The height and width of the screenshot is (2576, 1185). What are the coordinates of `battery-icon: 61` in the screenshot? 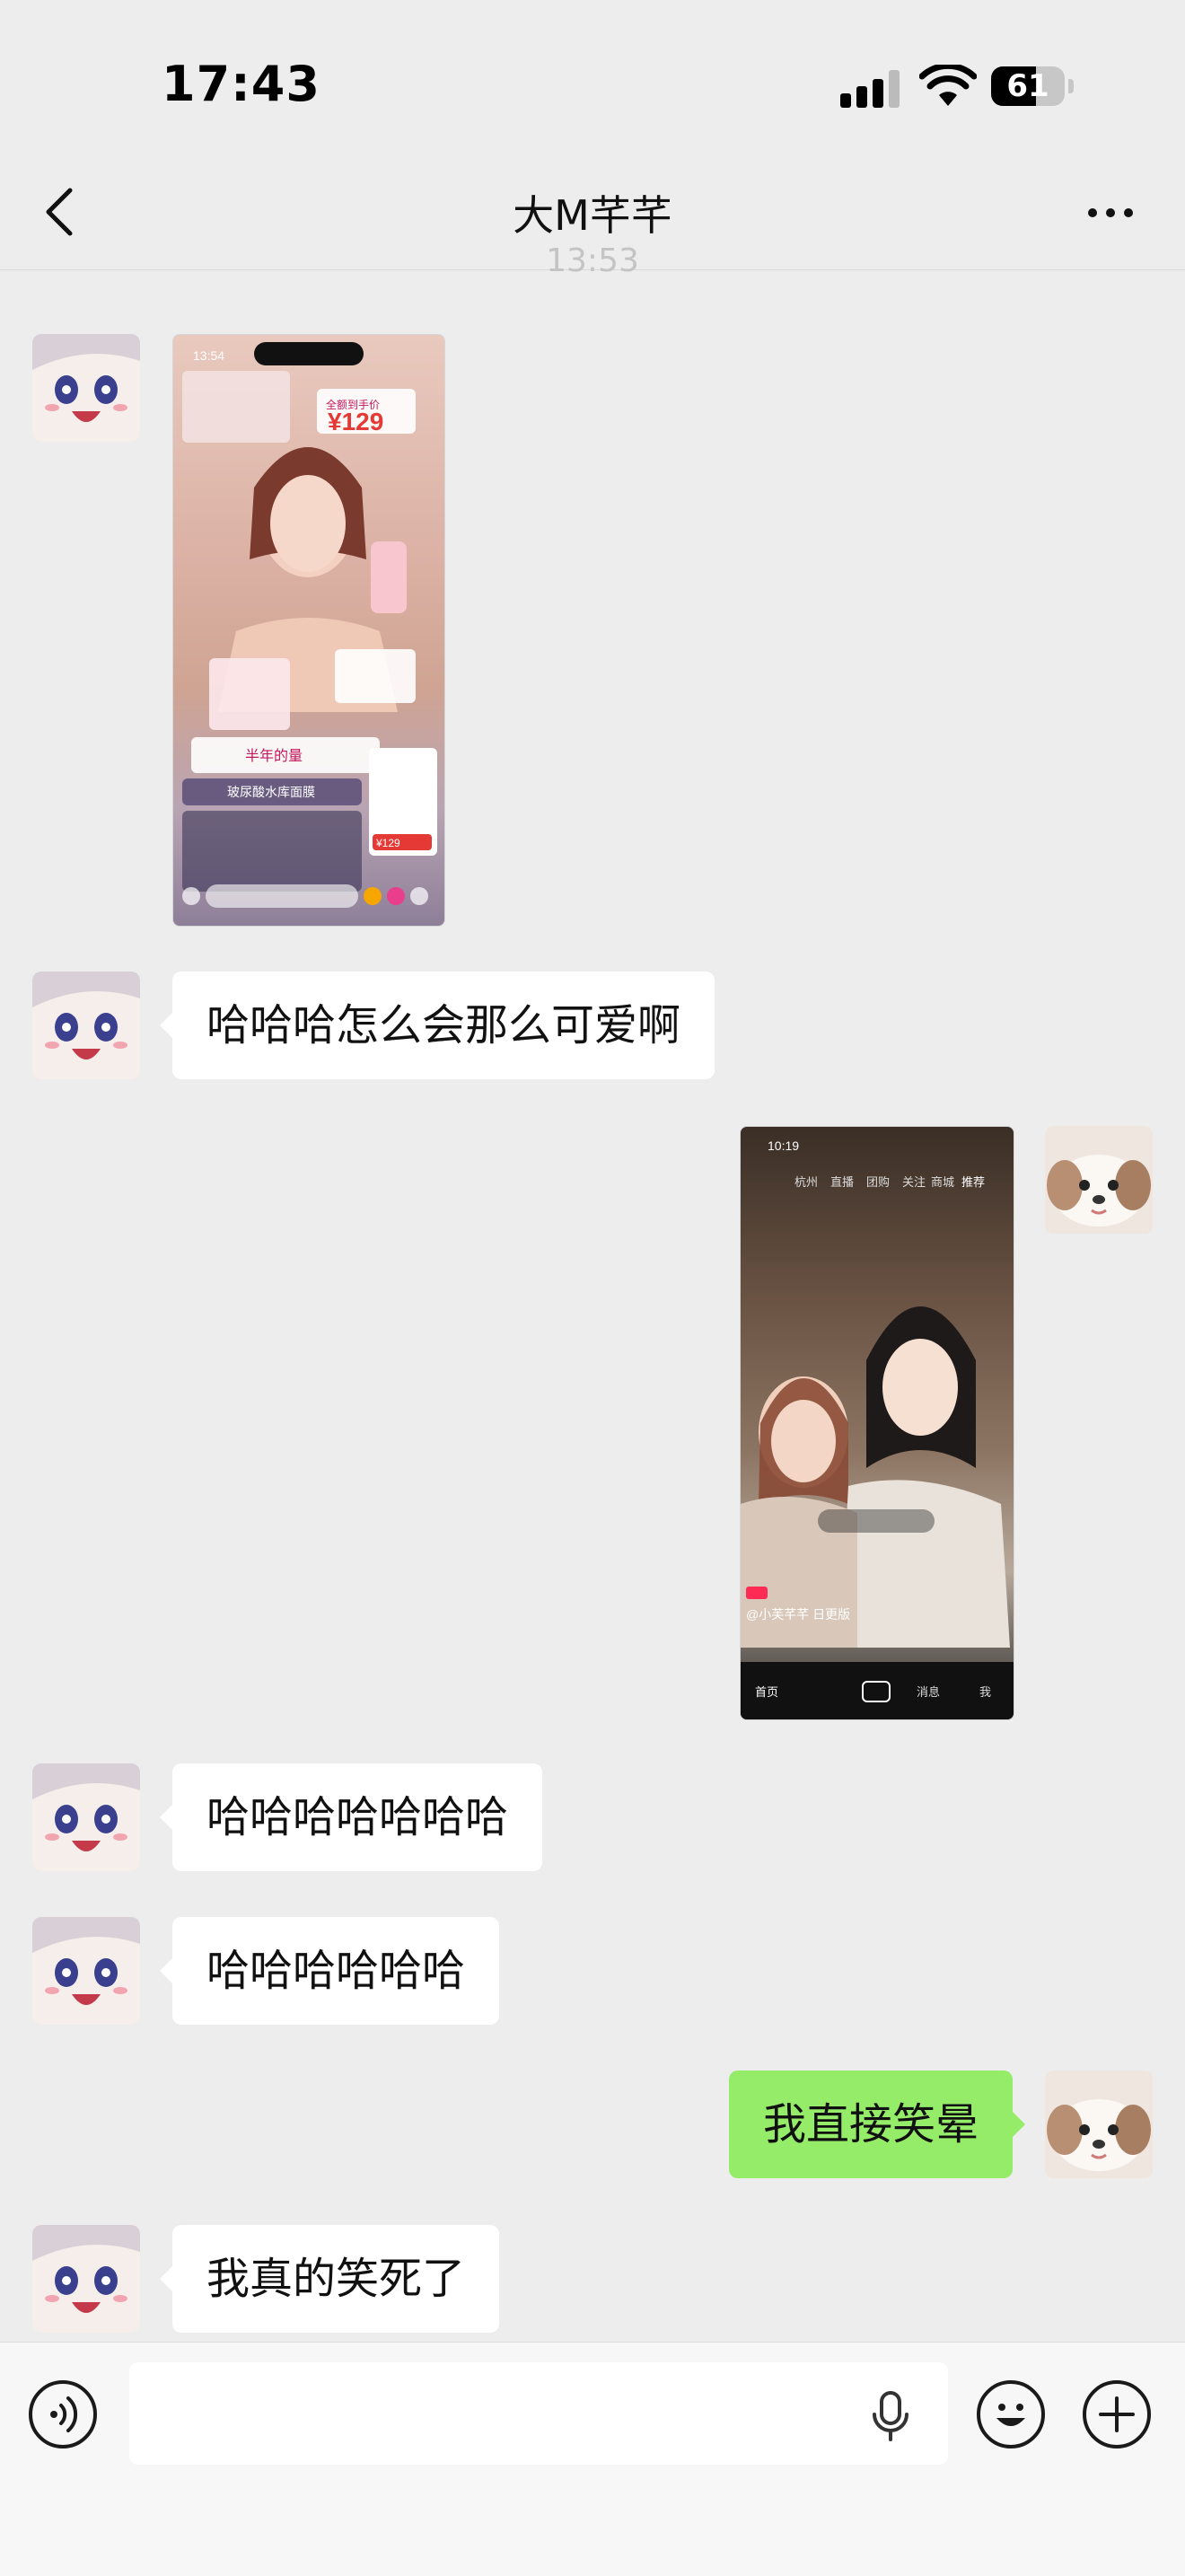 It's located at (1028, 86).